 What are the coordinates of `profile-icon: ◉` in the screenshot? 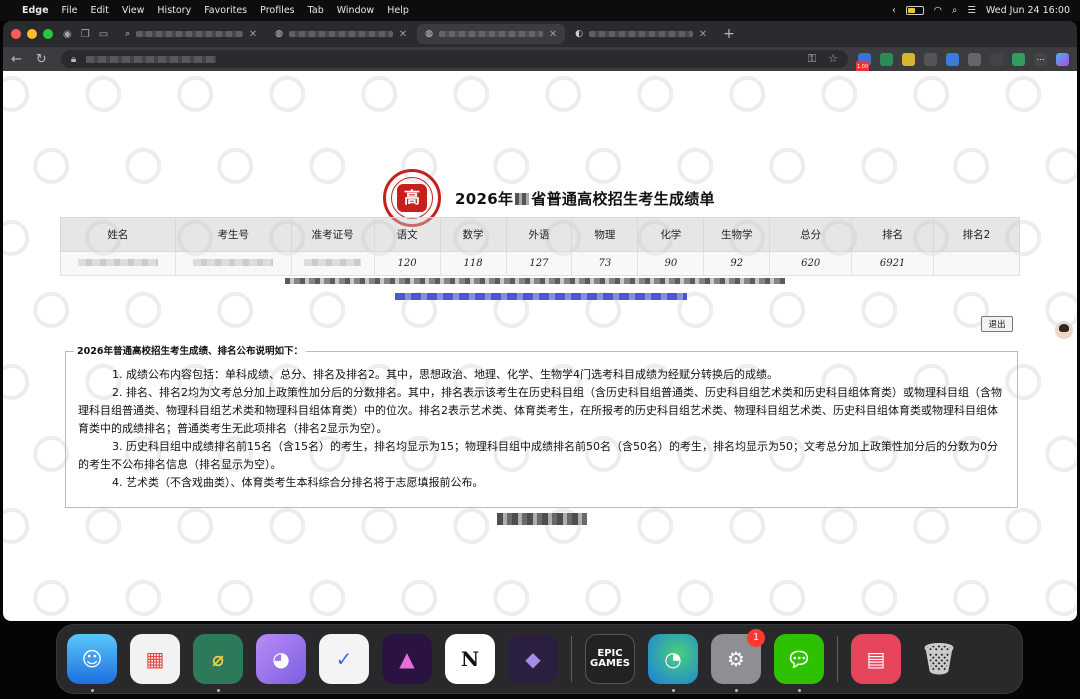 It's located at (67, 34).